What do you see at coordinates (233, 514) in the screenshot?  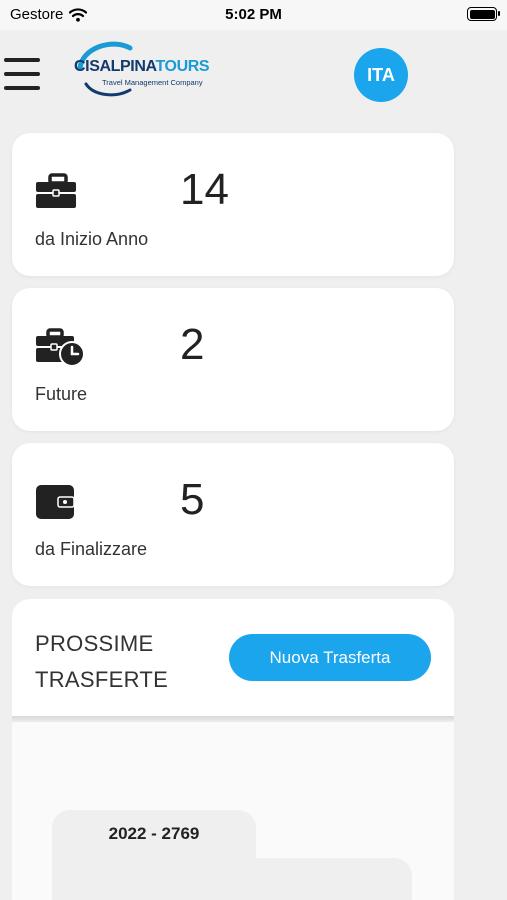 I see `stat-card-to-finalize: 5 da Finalizzare` at bounding box center [233, 514].